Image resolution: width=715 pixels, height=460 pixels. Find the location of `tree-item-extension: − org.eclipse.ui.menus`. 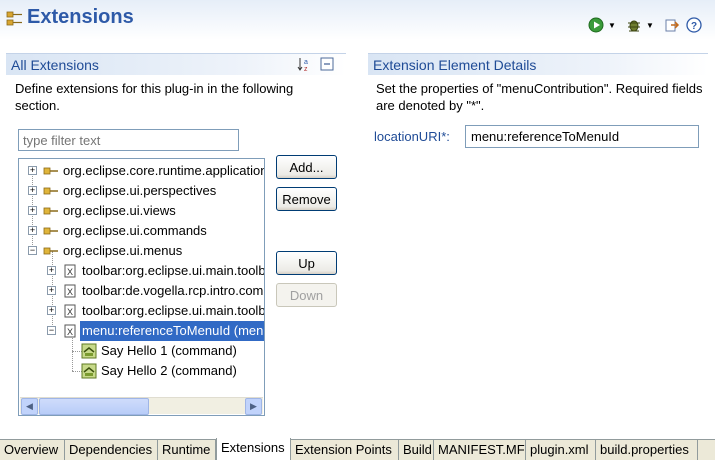

tree-item-extension: − org.eclipse.ui.menus is located at coordinates (141, 251).